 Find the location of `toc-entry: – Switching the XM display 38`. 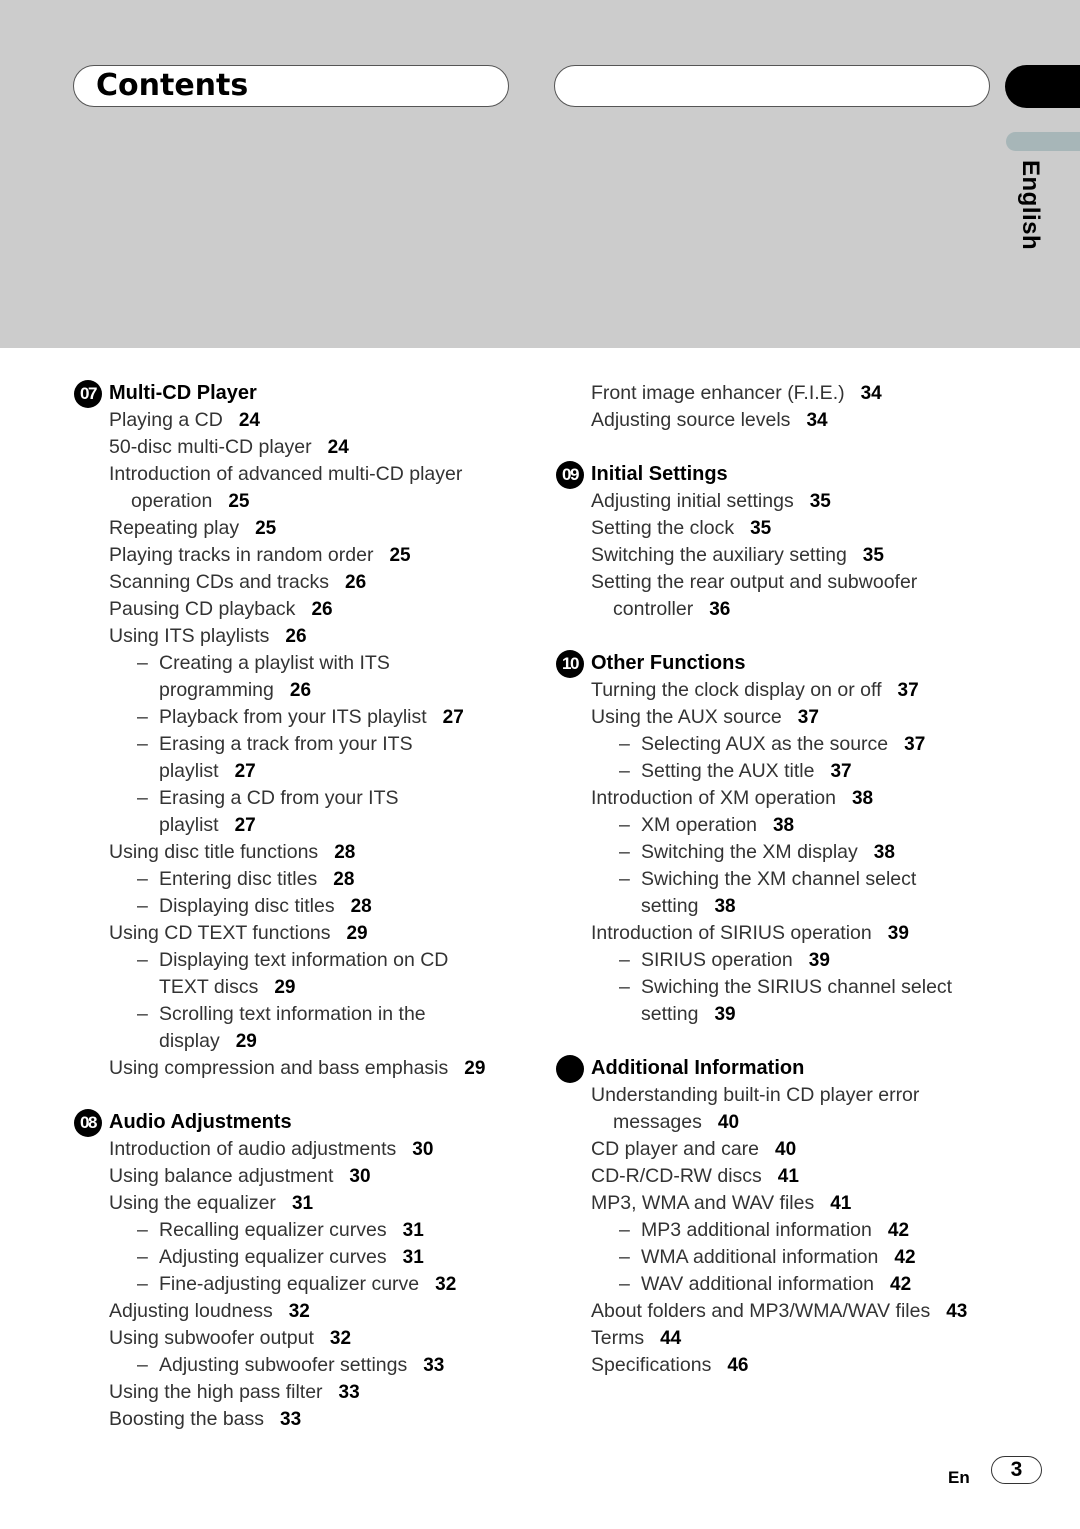

toc-entry: – Switching the XM display 38 is located at coordinates (786, 852).